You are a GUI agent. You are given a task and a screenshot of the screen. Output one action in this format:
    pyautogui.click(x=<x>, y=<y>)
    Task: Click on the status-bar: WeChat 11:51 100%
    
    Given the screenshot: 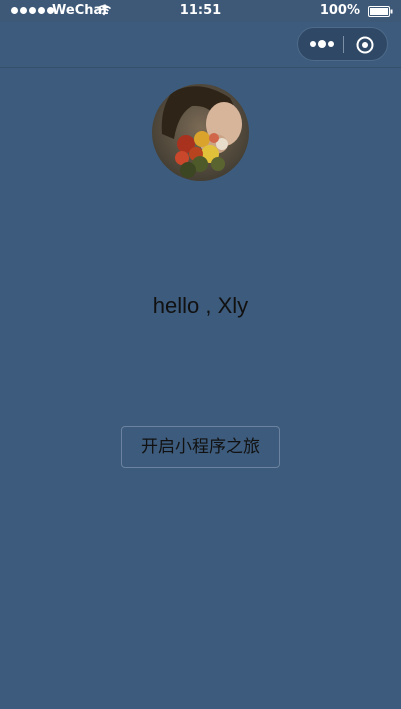 What is the action you would take?
    pyautogui.click(x=200, y=11)
    